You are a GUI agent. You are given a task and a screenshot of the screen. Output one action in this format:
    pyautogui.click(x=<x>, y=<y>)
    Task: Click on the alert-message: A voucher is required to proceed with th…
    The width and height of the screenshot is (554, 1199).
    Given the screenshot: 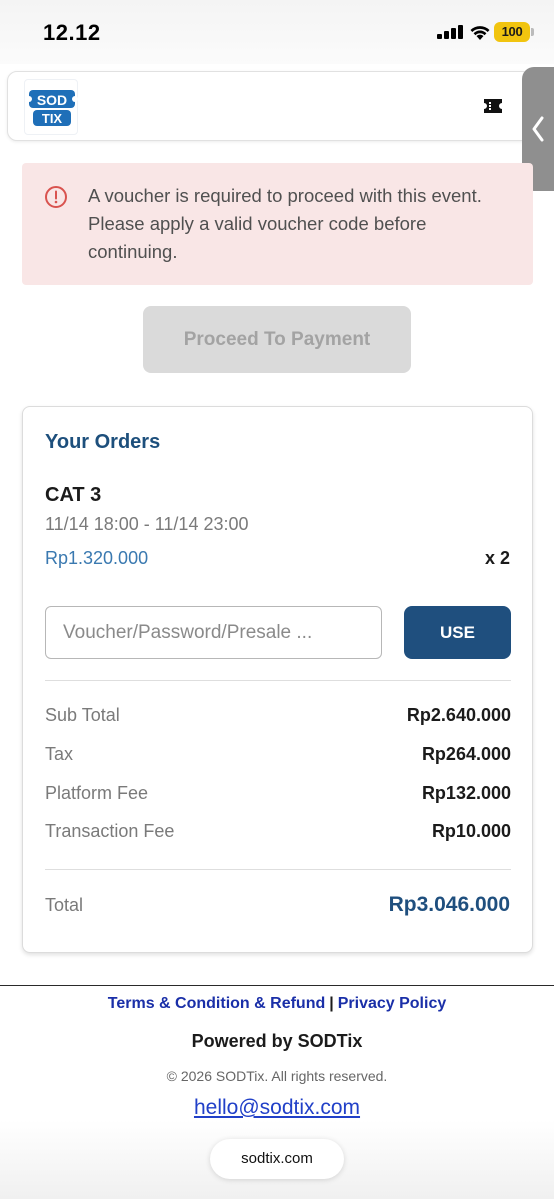 What is the action you would take?
    pyautogui.click(x=285, y=223)
    